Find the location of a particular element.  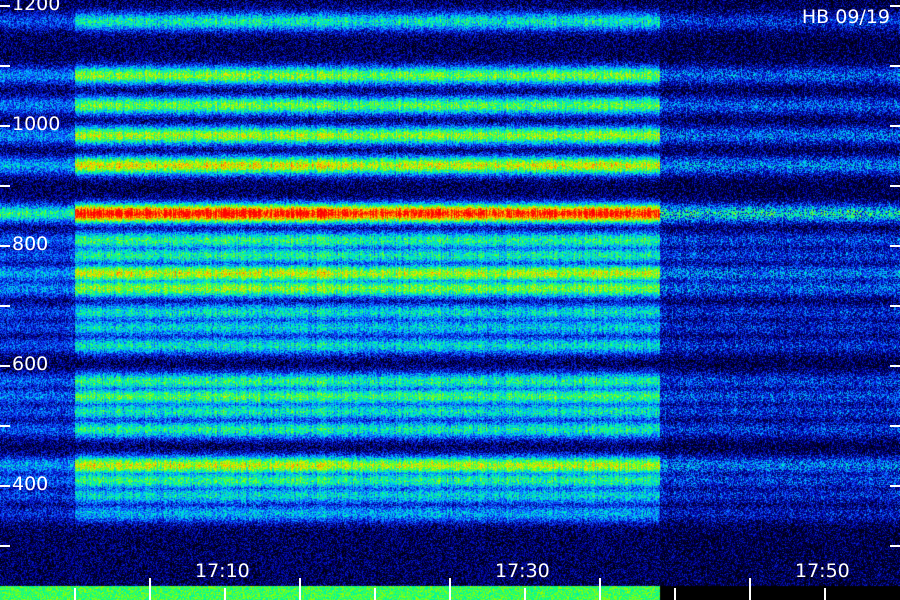

y-tick-label: 1200 is located at coordinates (36, 7).